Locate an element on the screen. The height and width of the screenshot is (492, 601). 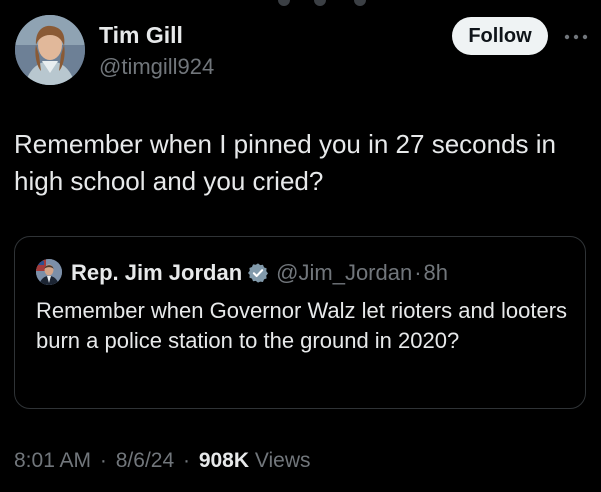
tweet-date: 8/6/24 is located at coordinates (145, 460).